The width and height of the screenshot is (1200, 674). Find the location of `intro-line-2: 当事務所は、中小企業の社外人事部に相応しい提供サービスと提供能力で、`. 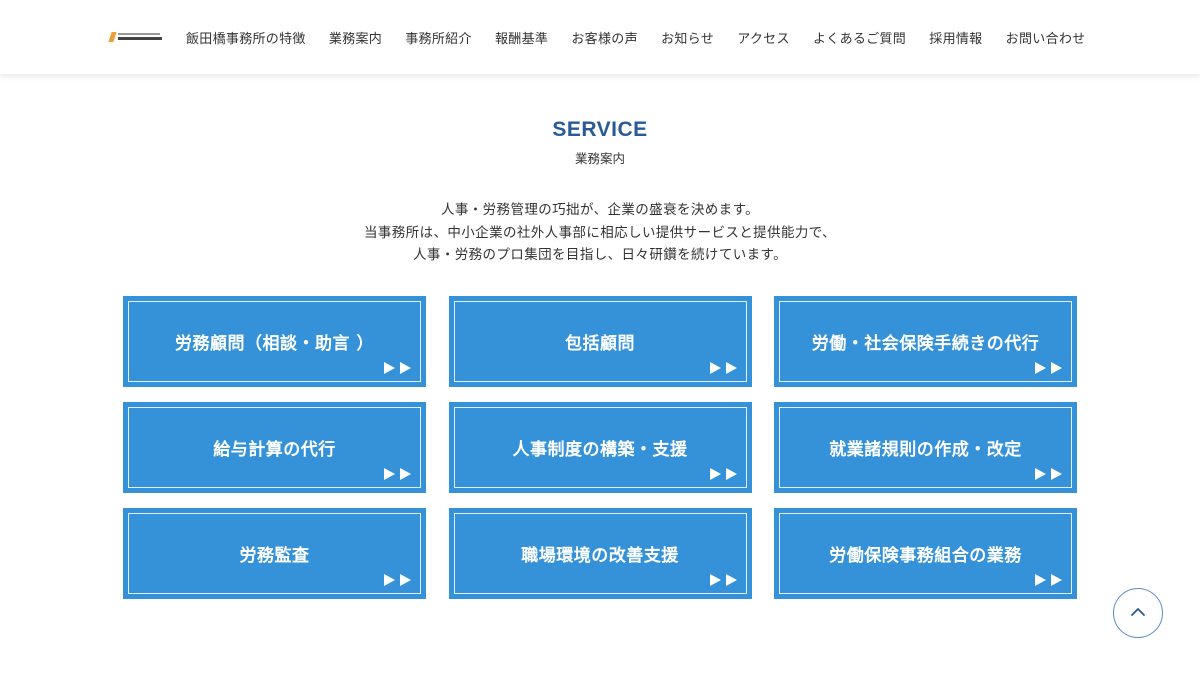

intro-line-2: 当事務所は、中小企業の社外人事部に相応しい提供サービスと提供能力で、 is located at coordinates (600, 232).